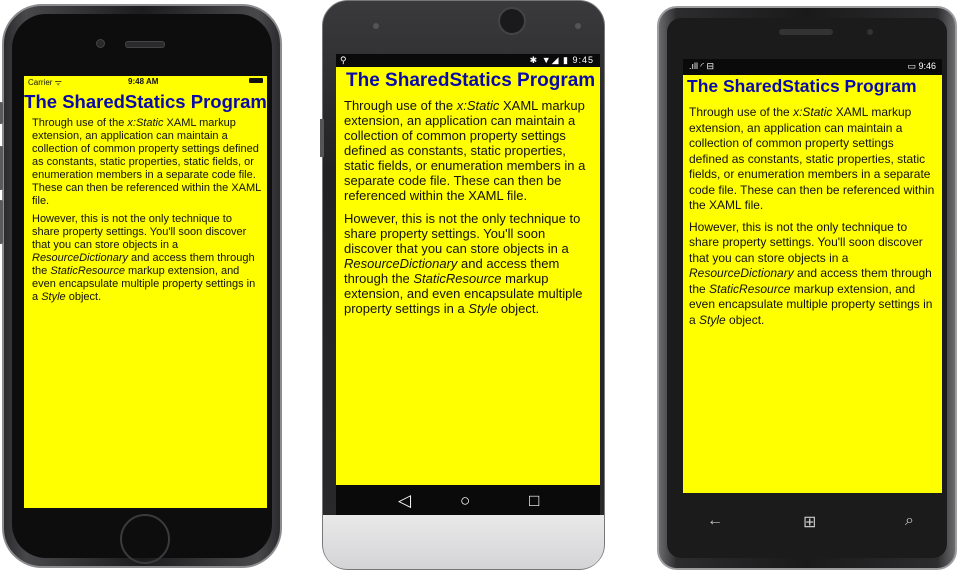 The height and width of the screenshot is (570, 957). I want to click on ios-status-bar: Carrier ᯤ 9:48 AM, so click(145, 81).